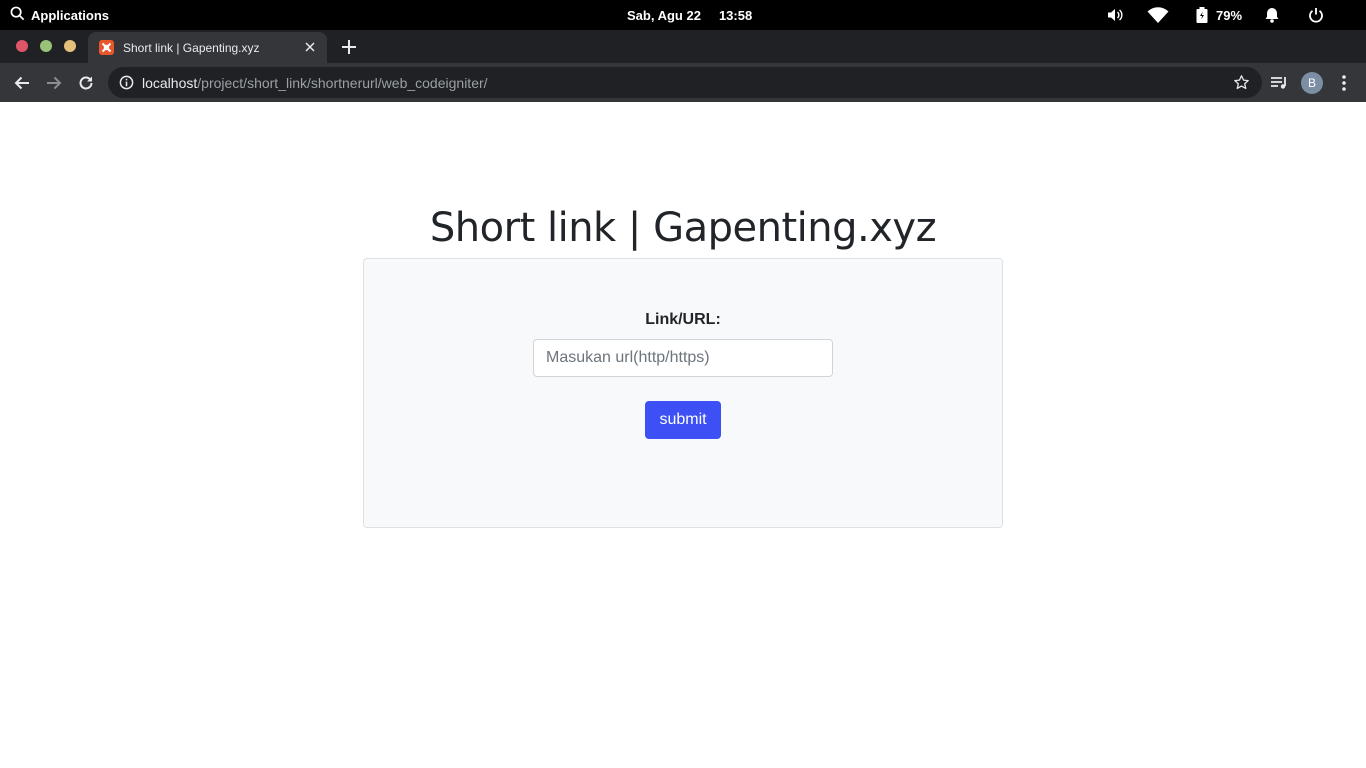 This screenshot has height=768, width=1366. What do you see at coordinates (1279, 83) in the screenshot?
I see `media-queue-icon` at bounding box center [1279, 83].